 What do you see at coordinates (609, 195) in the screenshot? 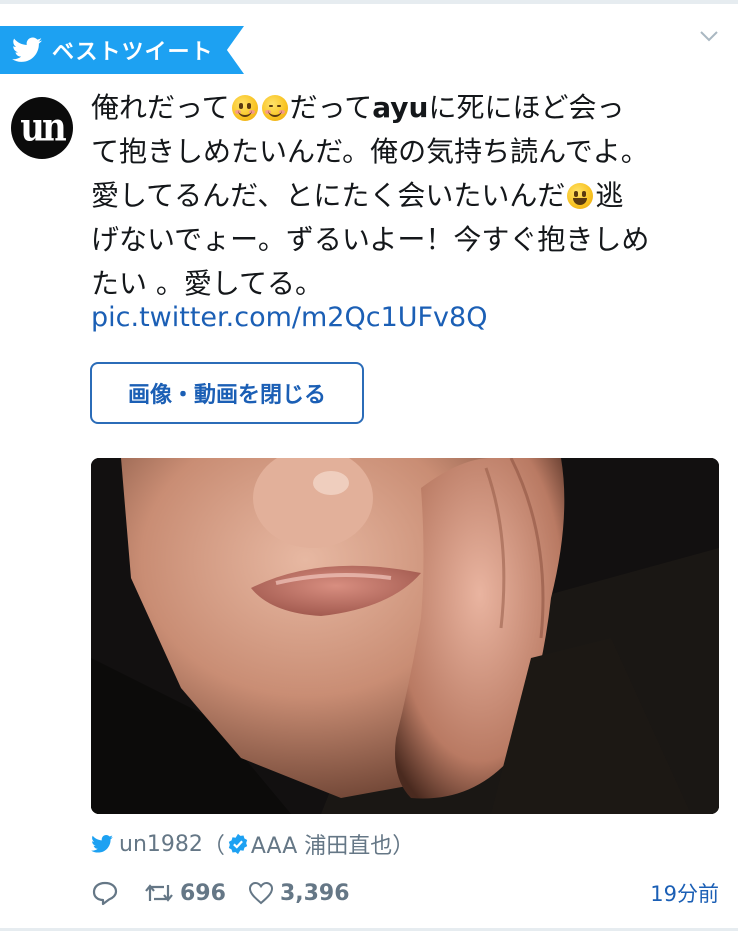
I see `tweet-text-segment: 逃` at bounding box center [609, 195].